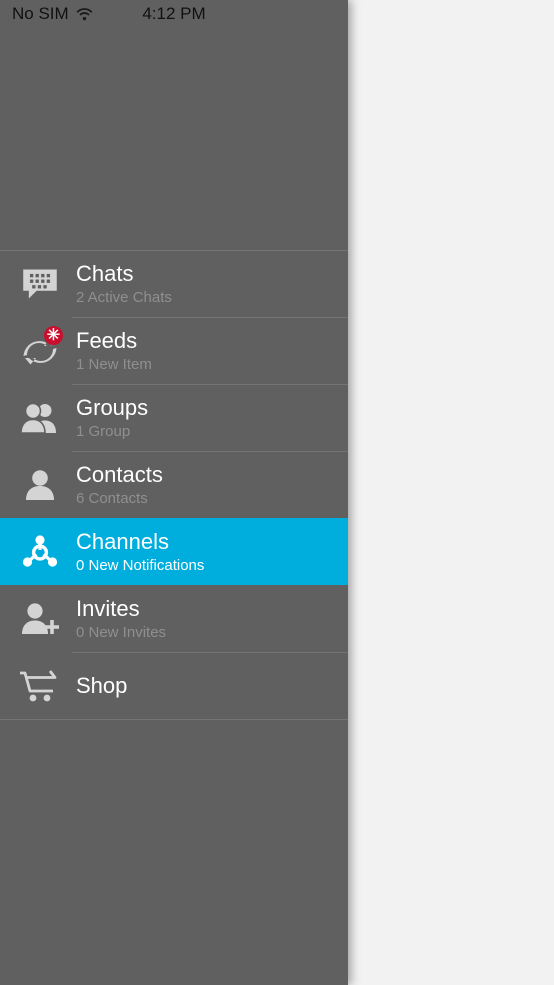  I want to click on sidebar-item-label: Feeds, so click(107, 340).